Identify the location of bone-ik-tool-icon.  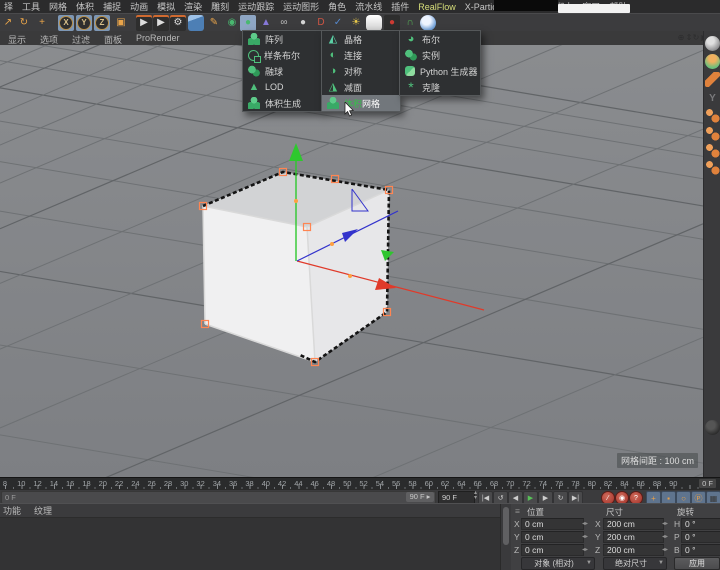
(712, 133).